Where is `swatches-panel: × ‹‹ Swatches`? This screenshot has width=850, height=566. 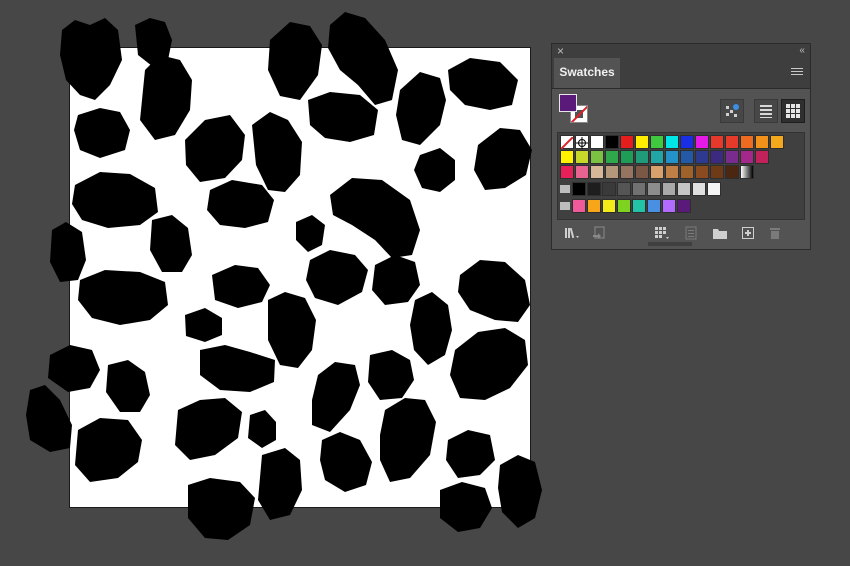 swatches-panel: × ‹‹ Swatches is located at coordinates (681, 146).